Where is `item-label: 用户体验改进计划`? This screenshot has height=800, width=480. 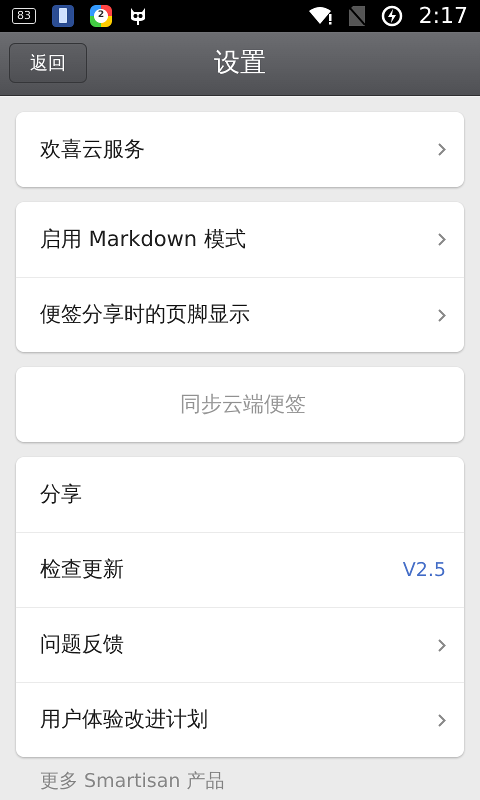
item-label: 用户体验改进计划 is located at coordinates (124, 720).